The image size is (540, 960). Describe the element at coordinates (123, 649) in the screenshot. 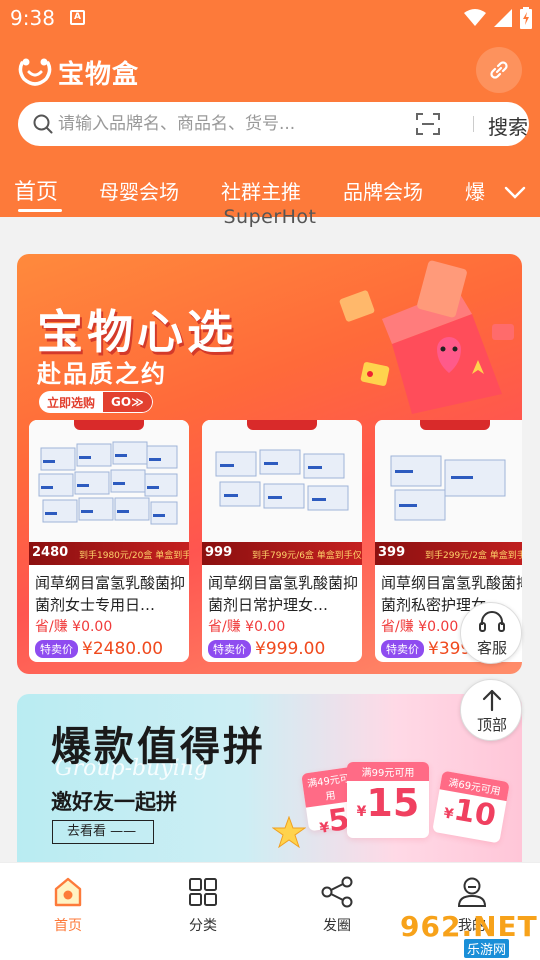

I see `product-price: ¥2480.00` at that location.